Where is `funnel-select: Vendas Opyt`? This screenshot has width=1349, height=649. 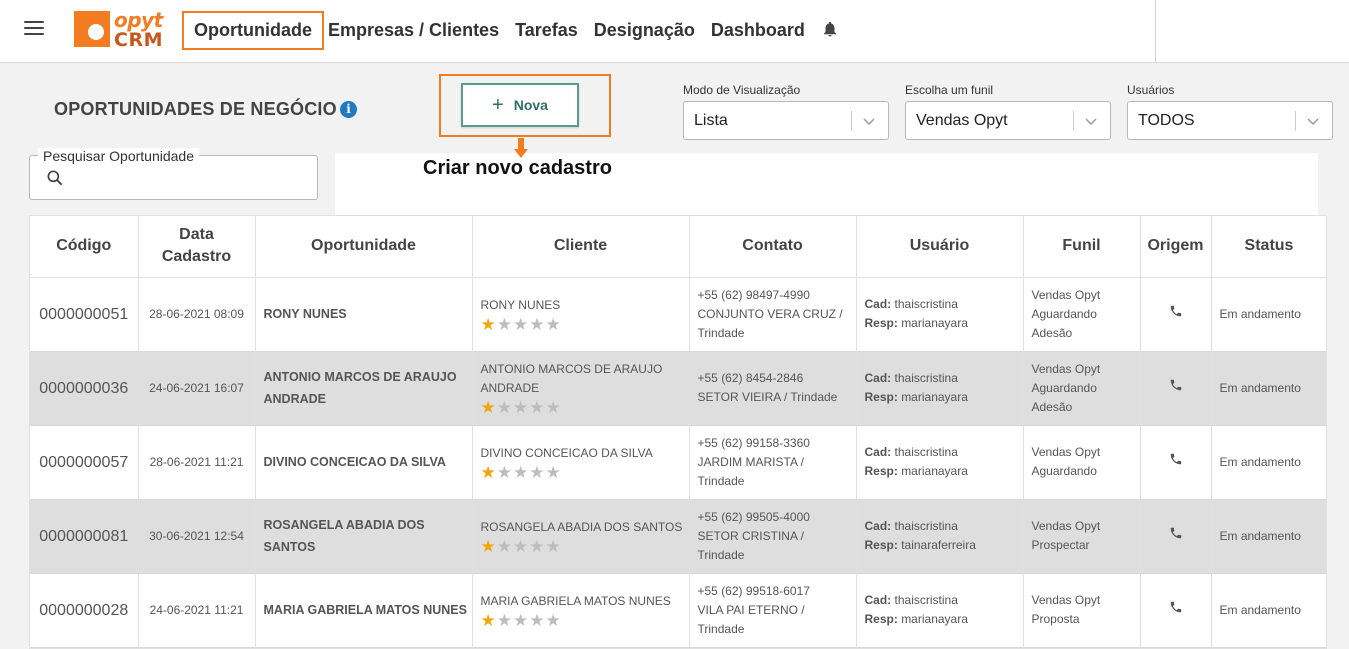 funnel-select: Vendas Opyt is located at coordinates (1008, 120).